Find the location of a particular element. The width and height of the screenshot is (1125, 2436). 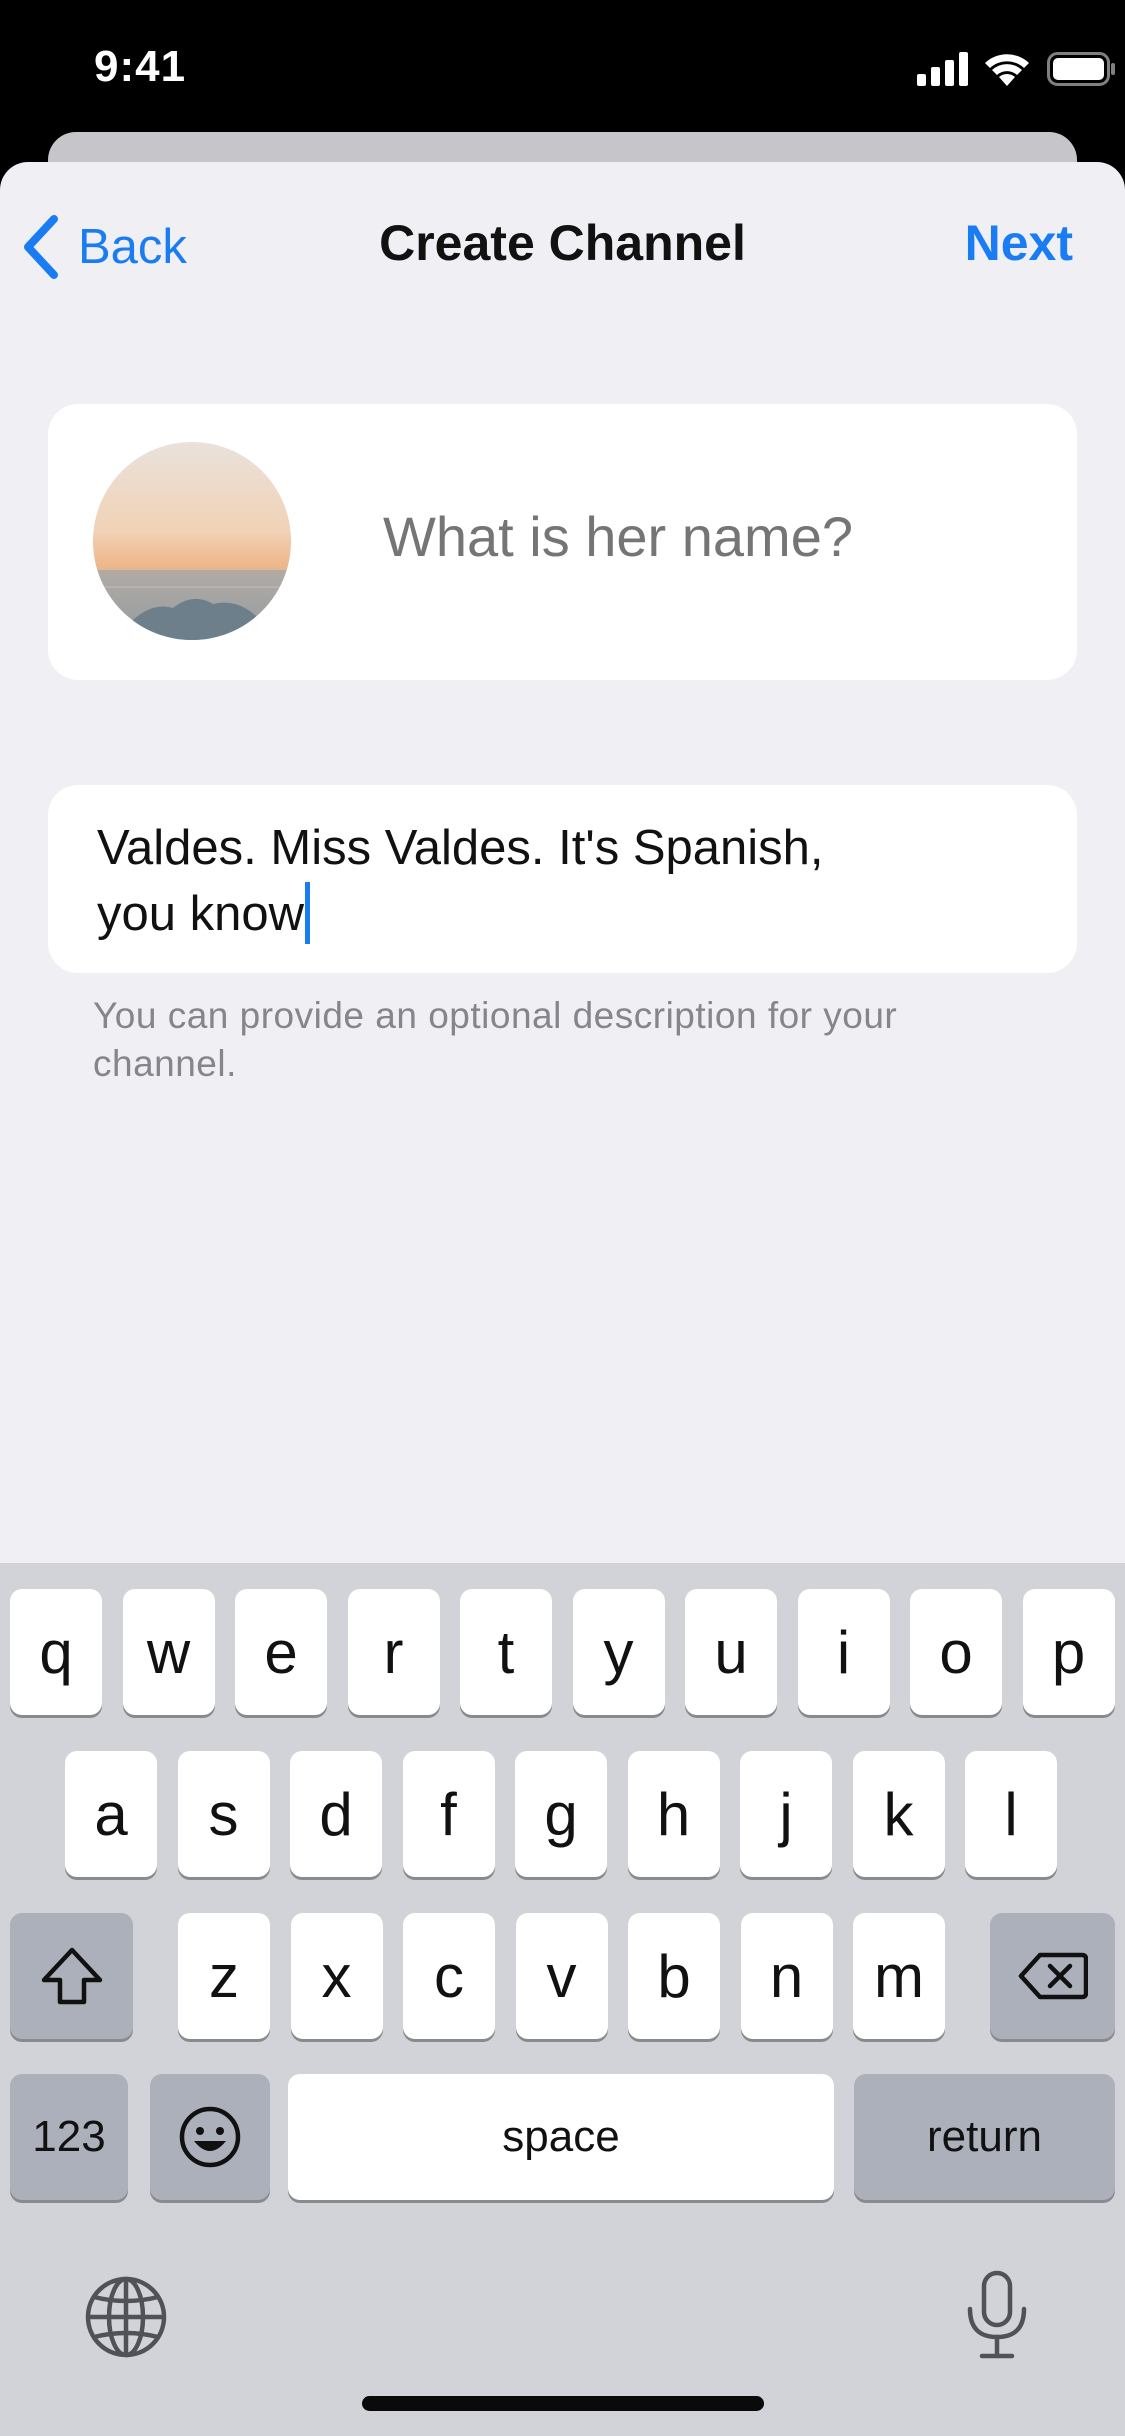

delete-key is located at coordinates (1052, 1976).